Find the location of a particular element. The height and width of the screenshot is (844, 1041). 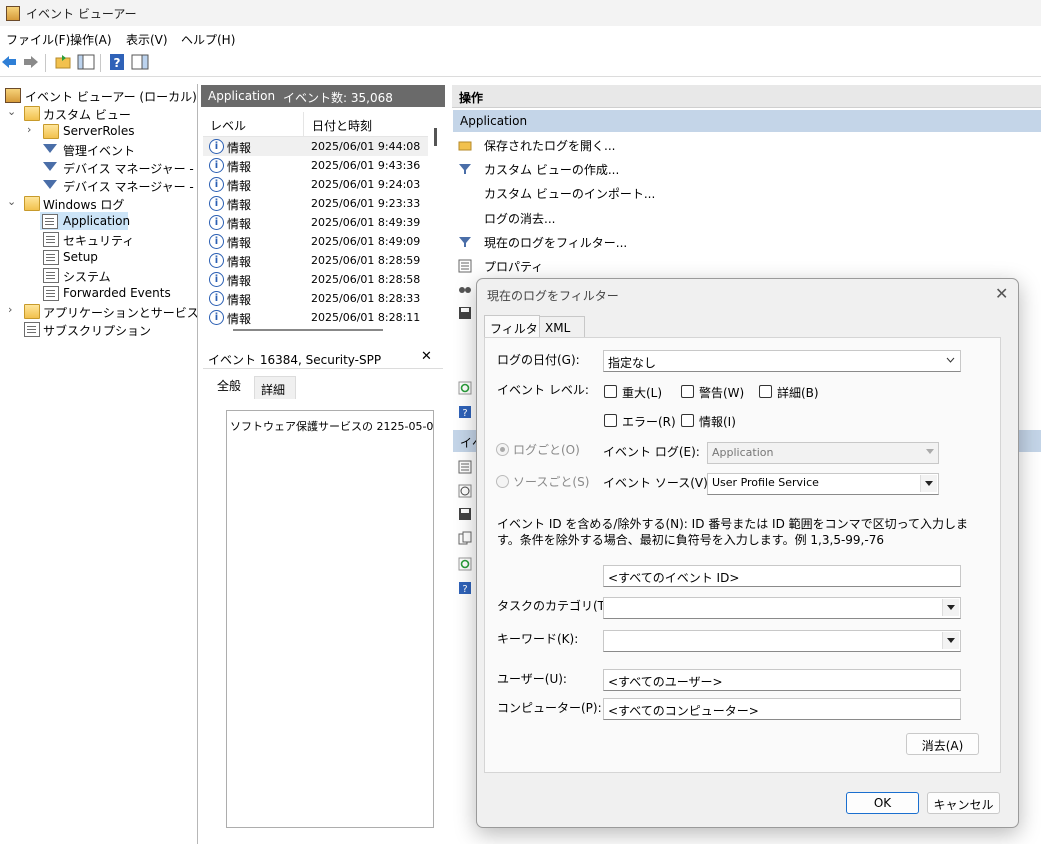

help-icon: ? is located at coordinates (117, 62).